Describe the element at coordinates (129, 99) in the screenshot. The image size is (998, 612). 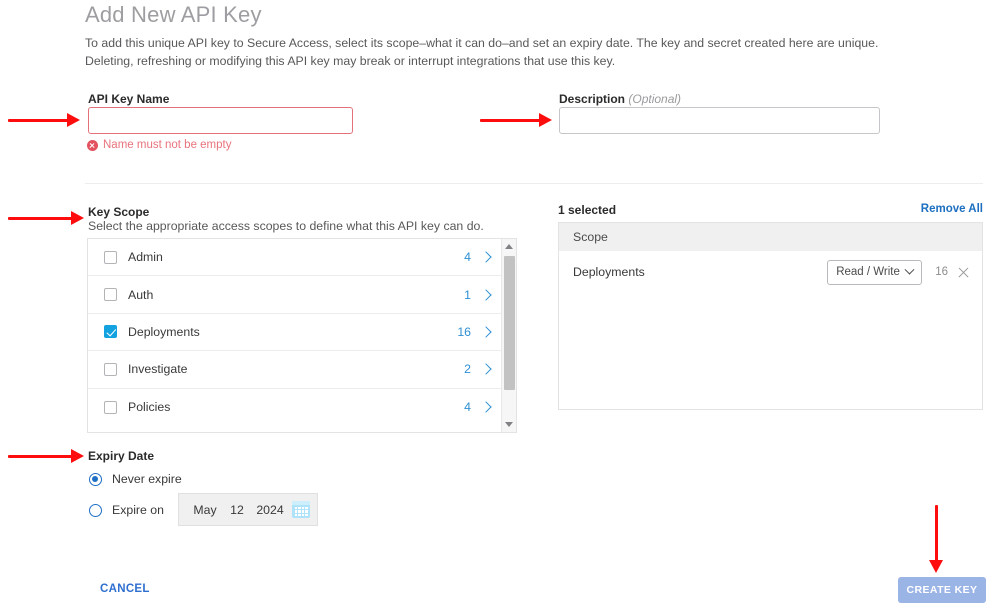
I see `api-key-name-label: API Key Name` at that location.